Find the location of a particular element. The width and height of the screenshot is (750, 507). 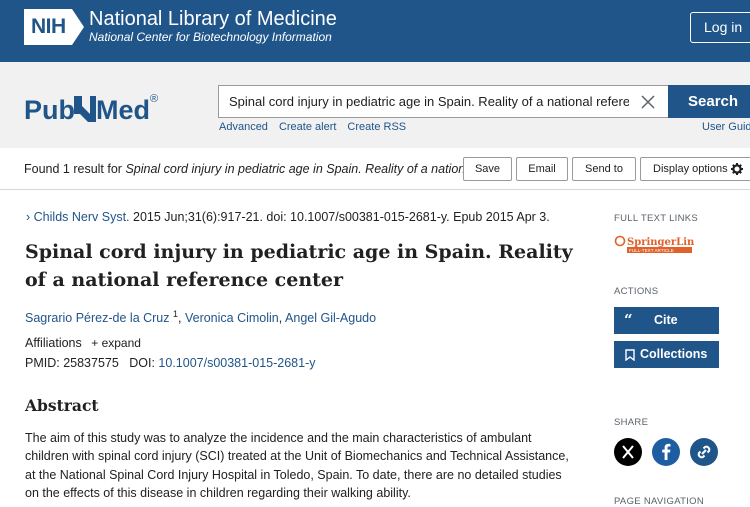

author-link: Sagrario Pérez-de la Cruz is located at coordinates (97, 318).